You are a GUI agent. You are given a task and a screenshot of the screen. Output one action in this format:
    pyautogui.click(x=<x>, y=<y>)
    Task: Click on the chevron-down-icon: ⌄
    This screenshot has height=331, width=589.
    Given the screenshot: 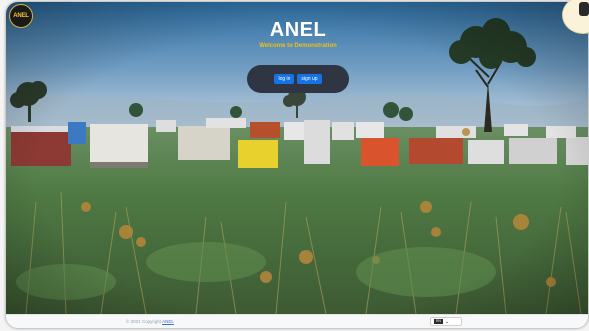 What is the action you would take?
    pyautogui.click(x=447, y=321)
    